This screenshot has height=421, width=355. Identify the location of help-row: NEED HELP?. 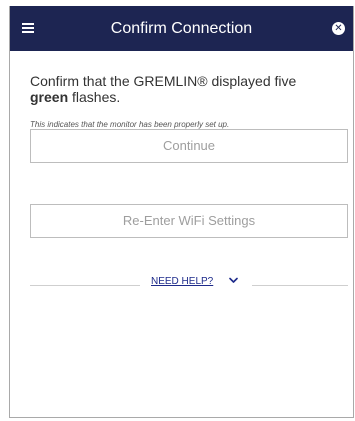
(189, 282).